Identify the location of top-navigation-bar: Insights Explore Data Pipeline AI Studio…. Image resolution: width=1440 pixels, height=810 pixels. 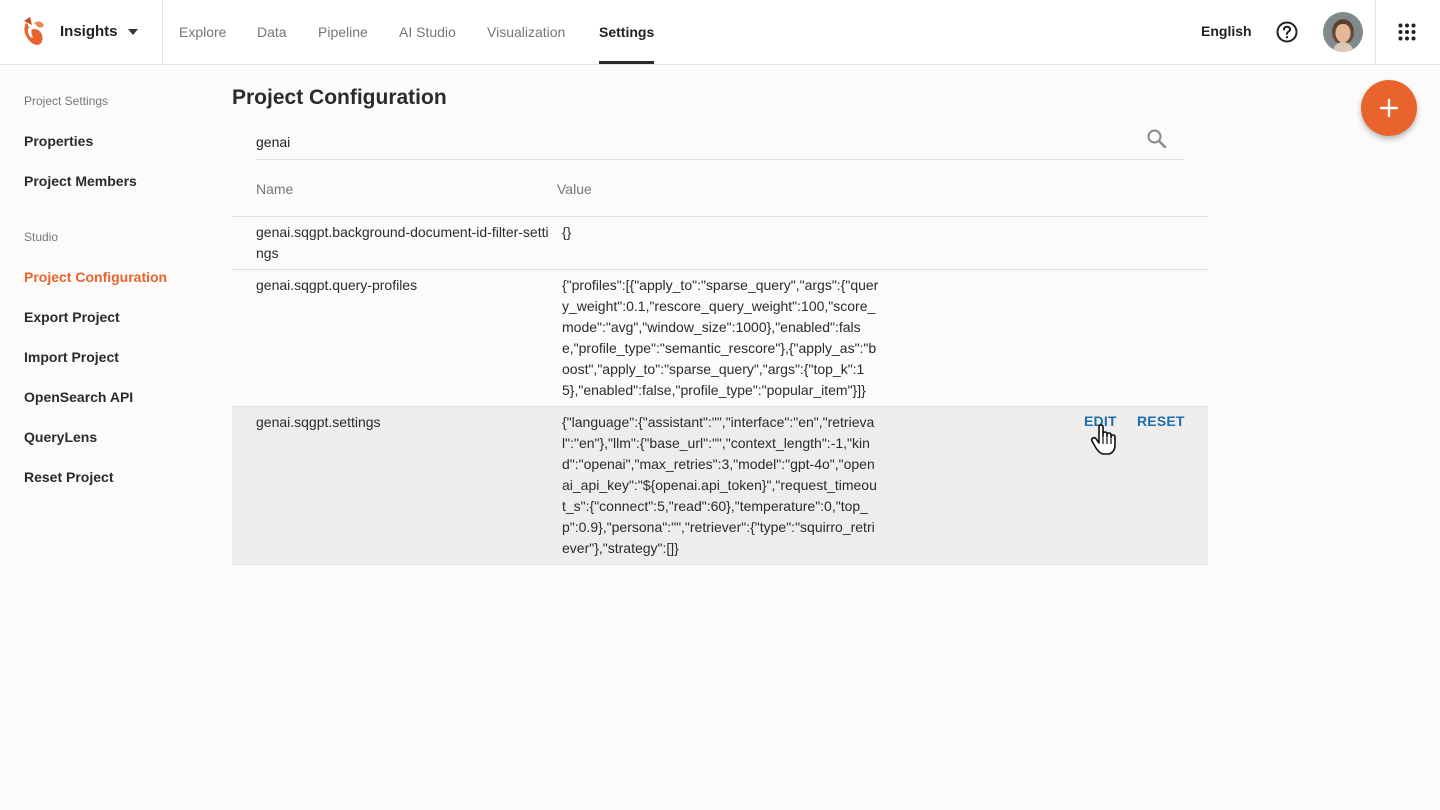
(720, 32).